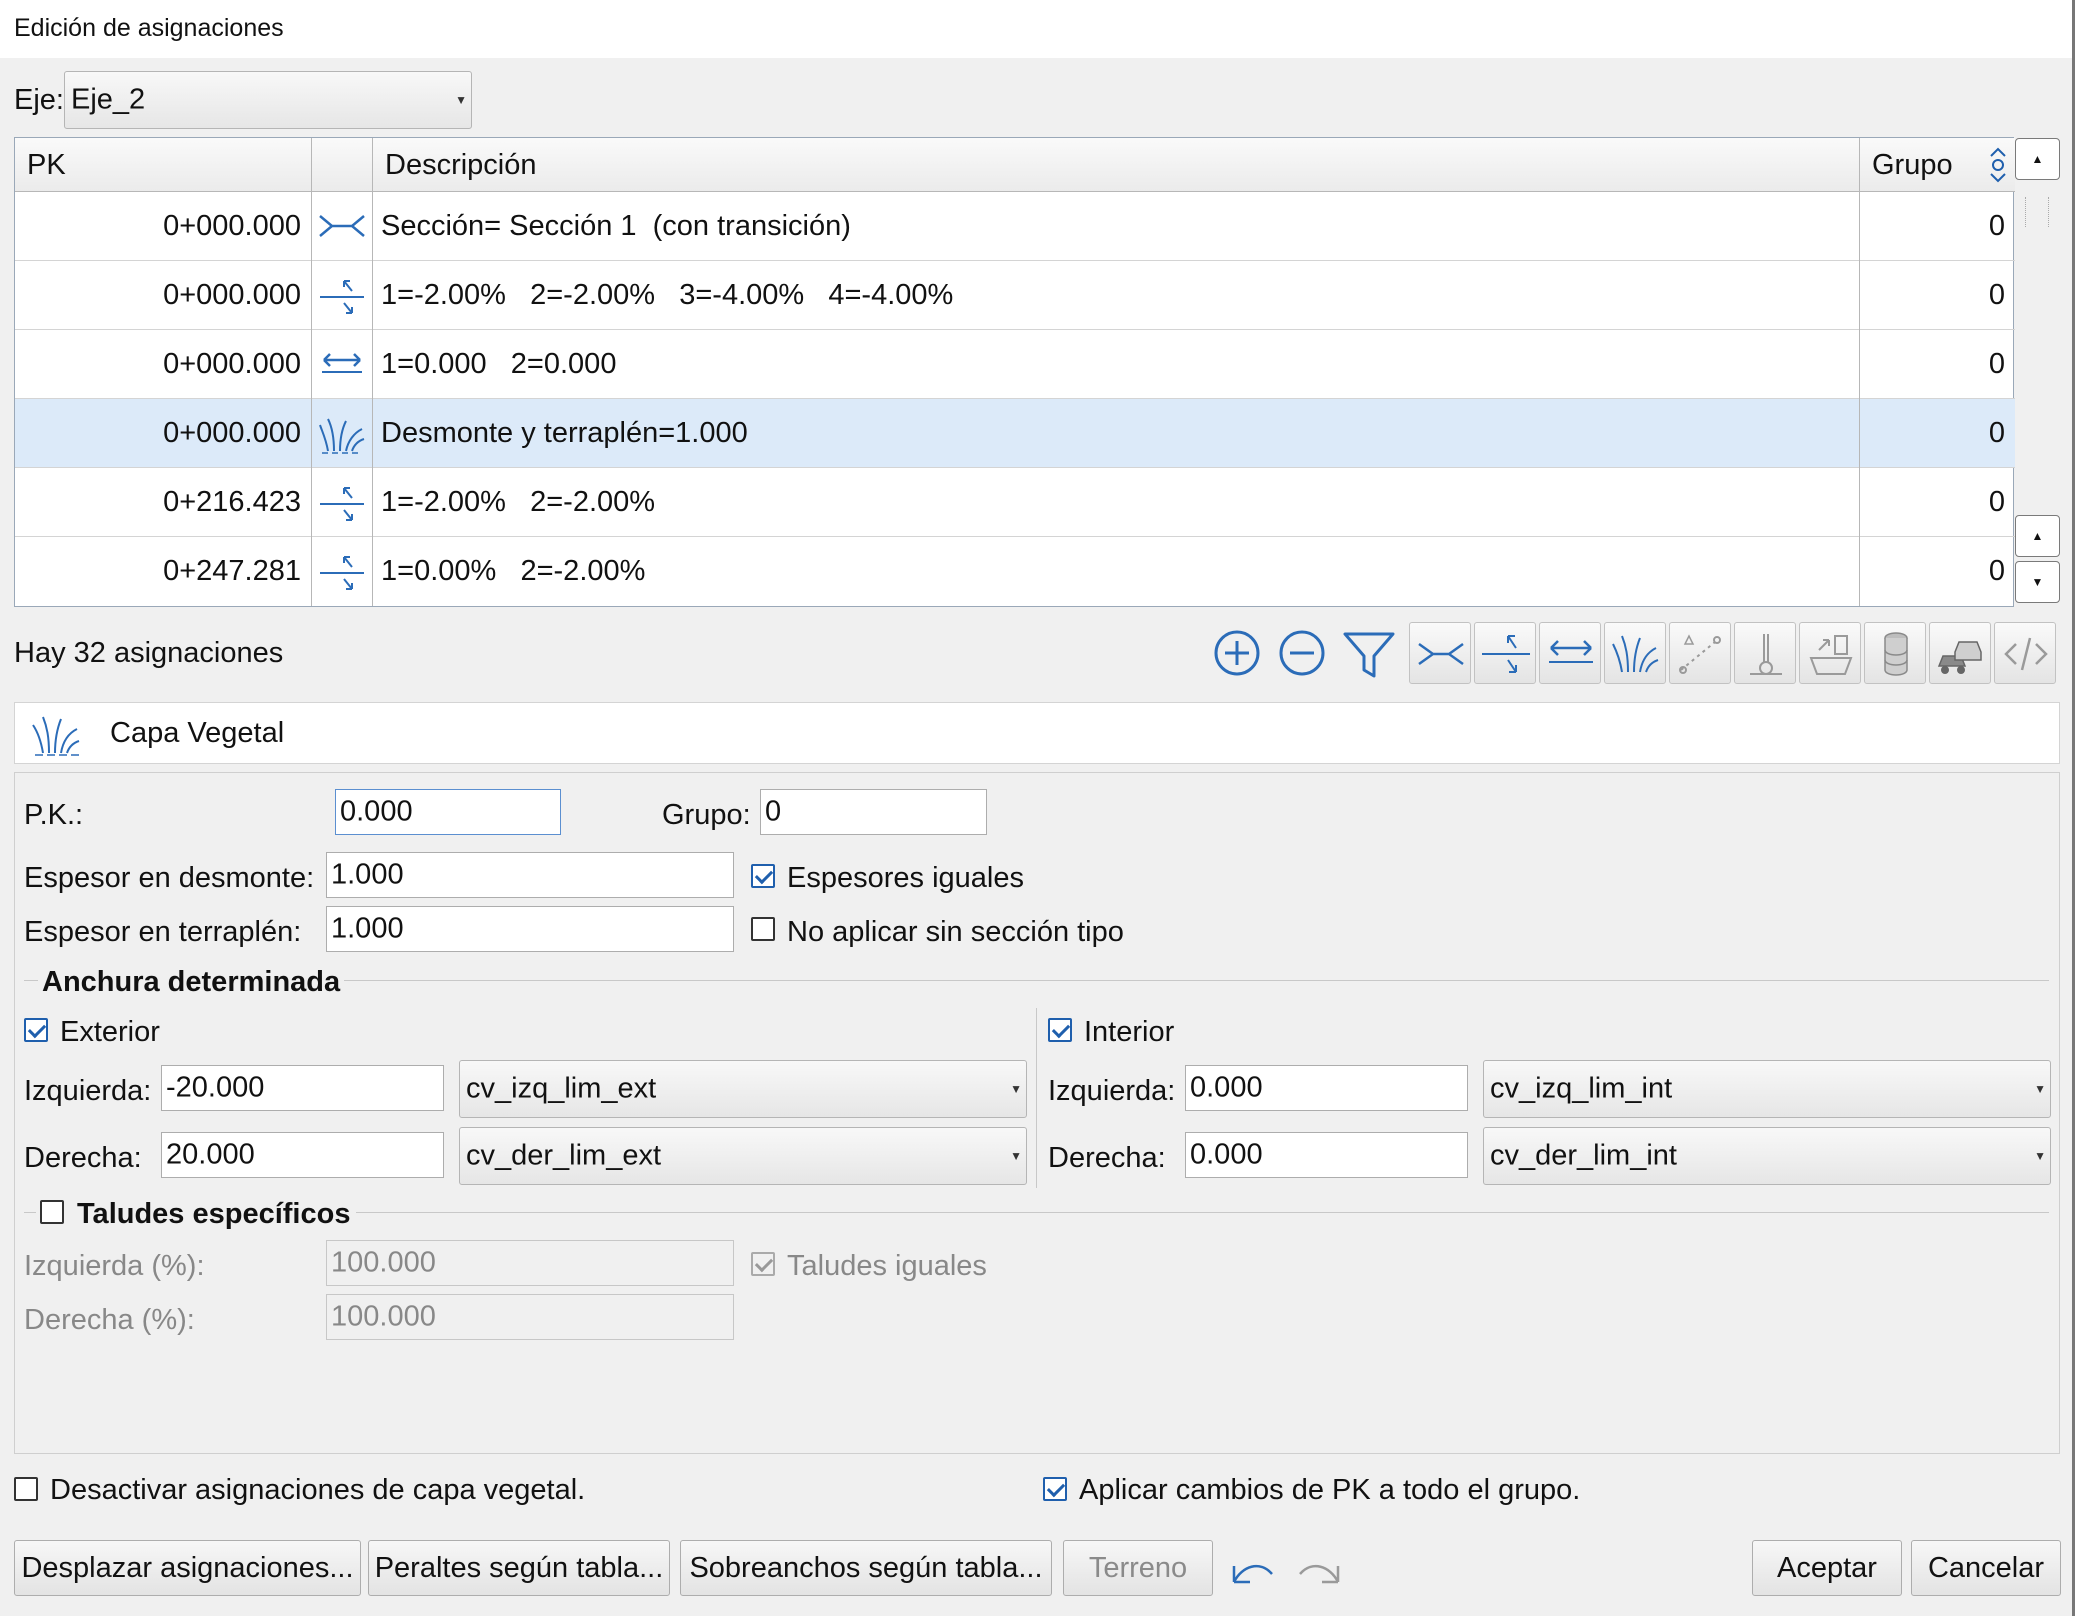  Describe the element at coordinates (1302, 653) in the screenshot. I see `remove-icon` at that location.